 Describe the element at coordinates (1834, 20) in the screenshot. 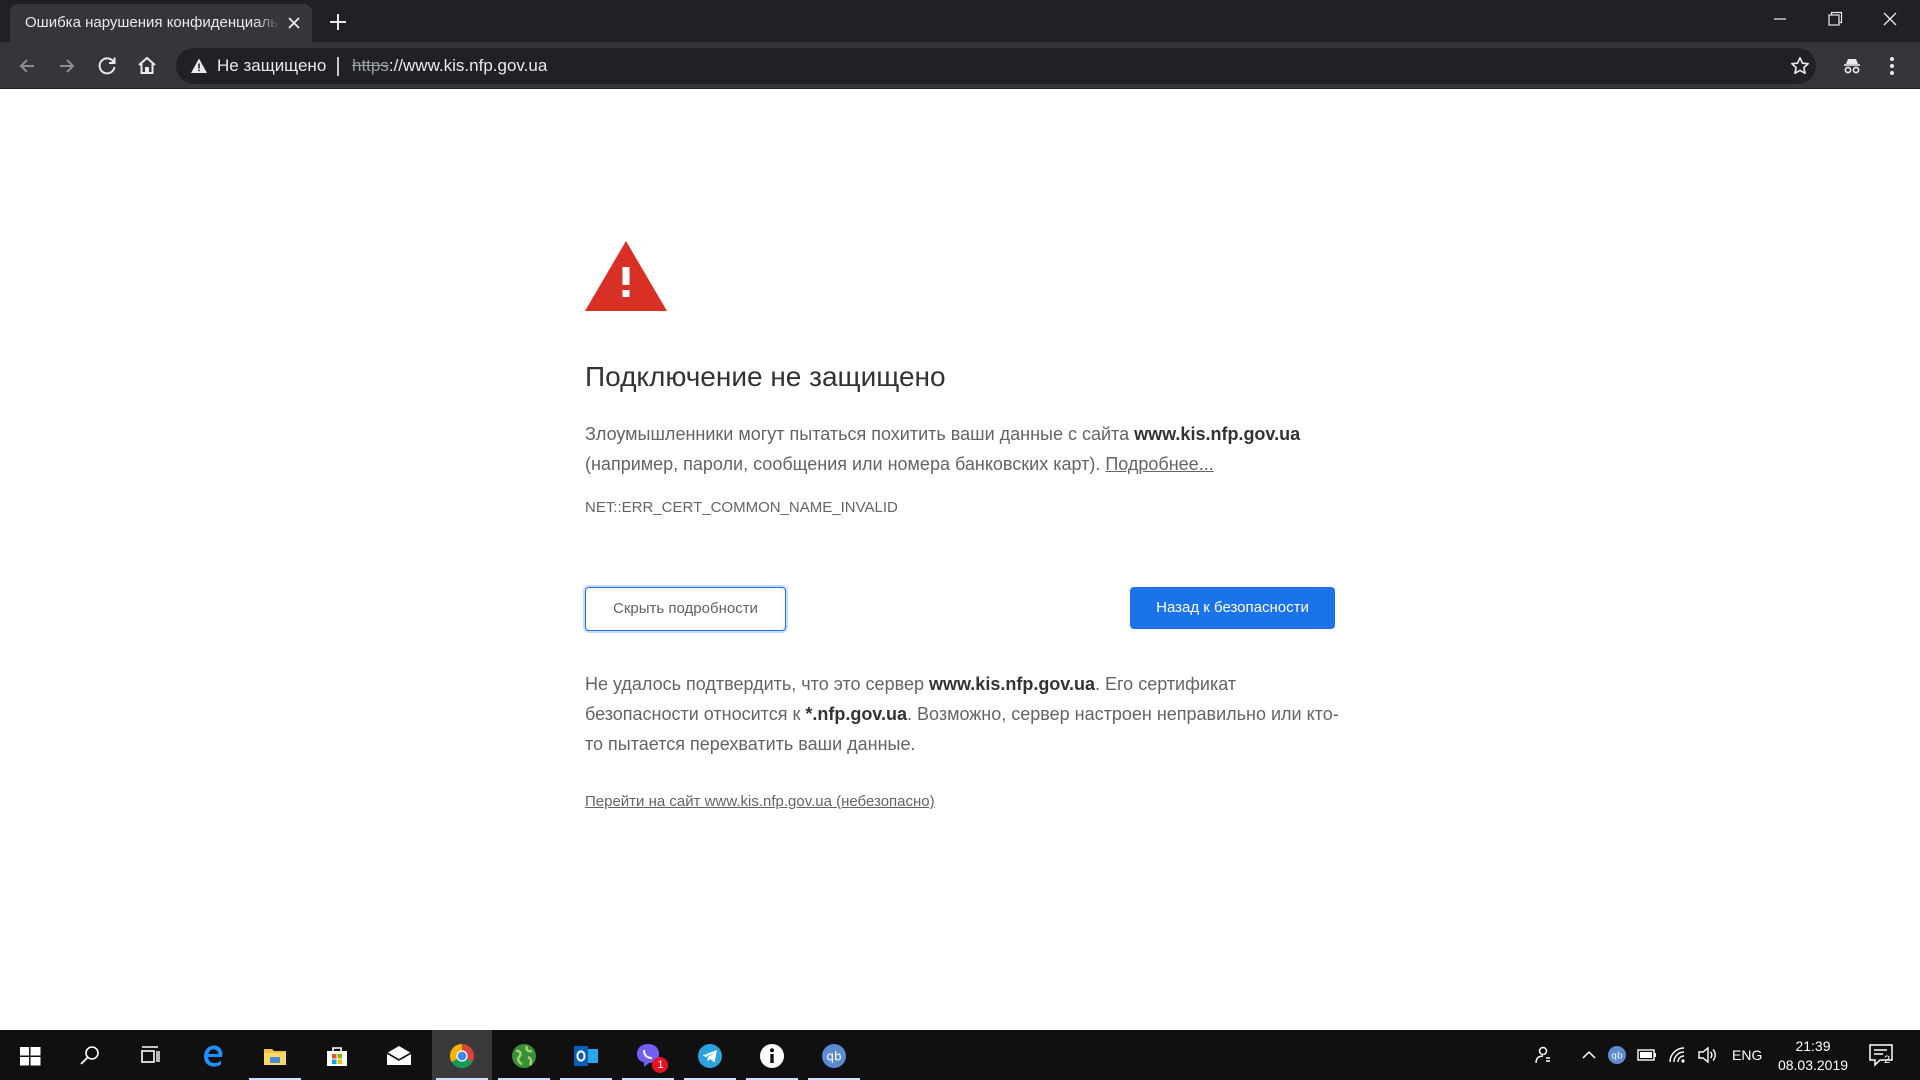

I see `restore-window-icon` at that location.